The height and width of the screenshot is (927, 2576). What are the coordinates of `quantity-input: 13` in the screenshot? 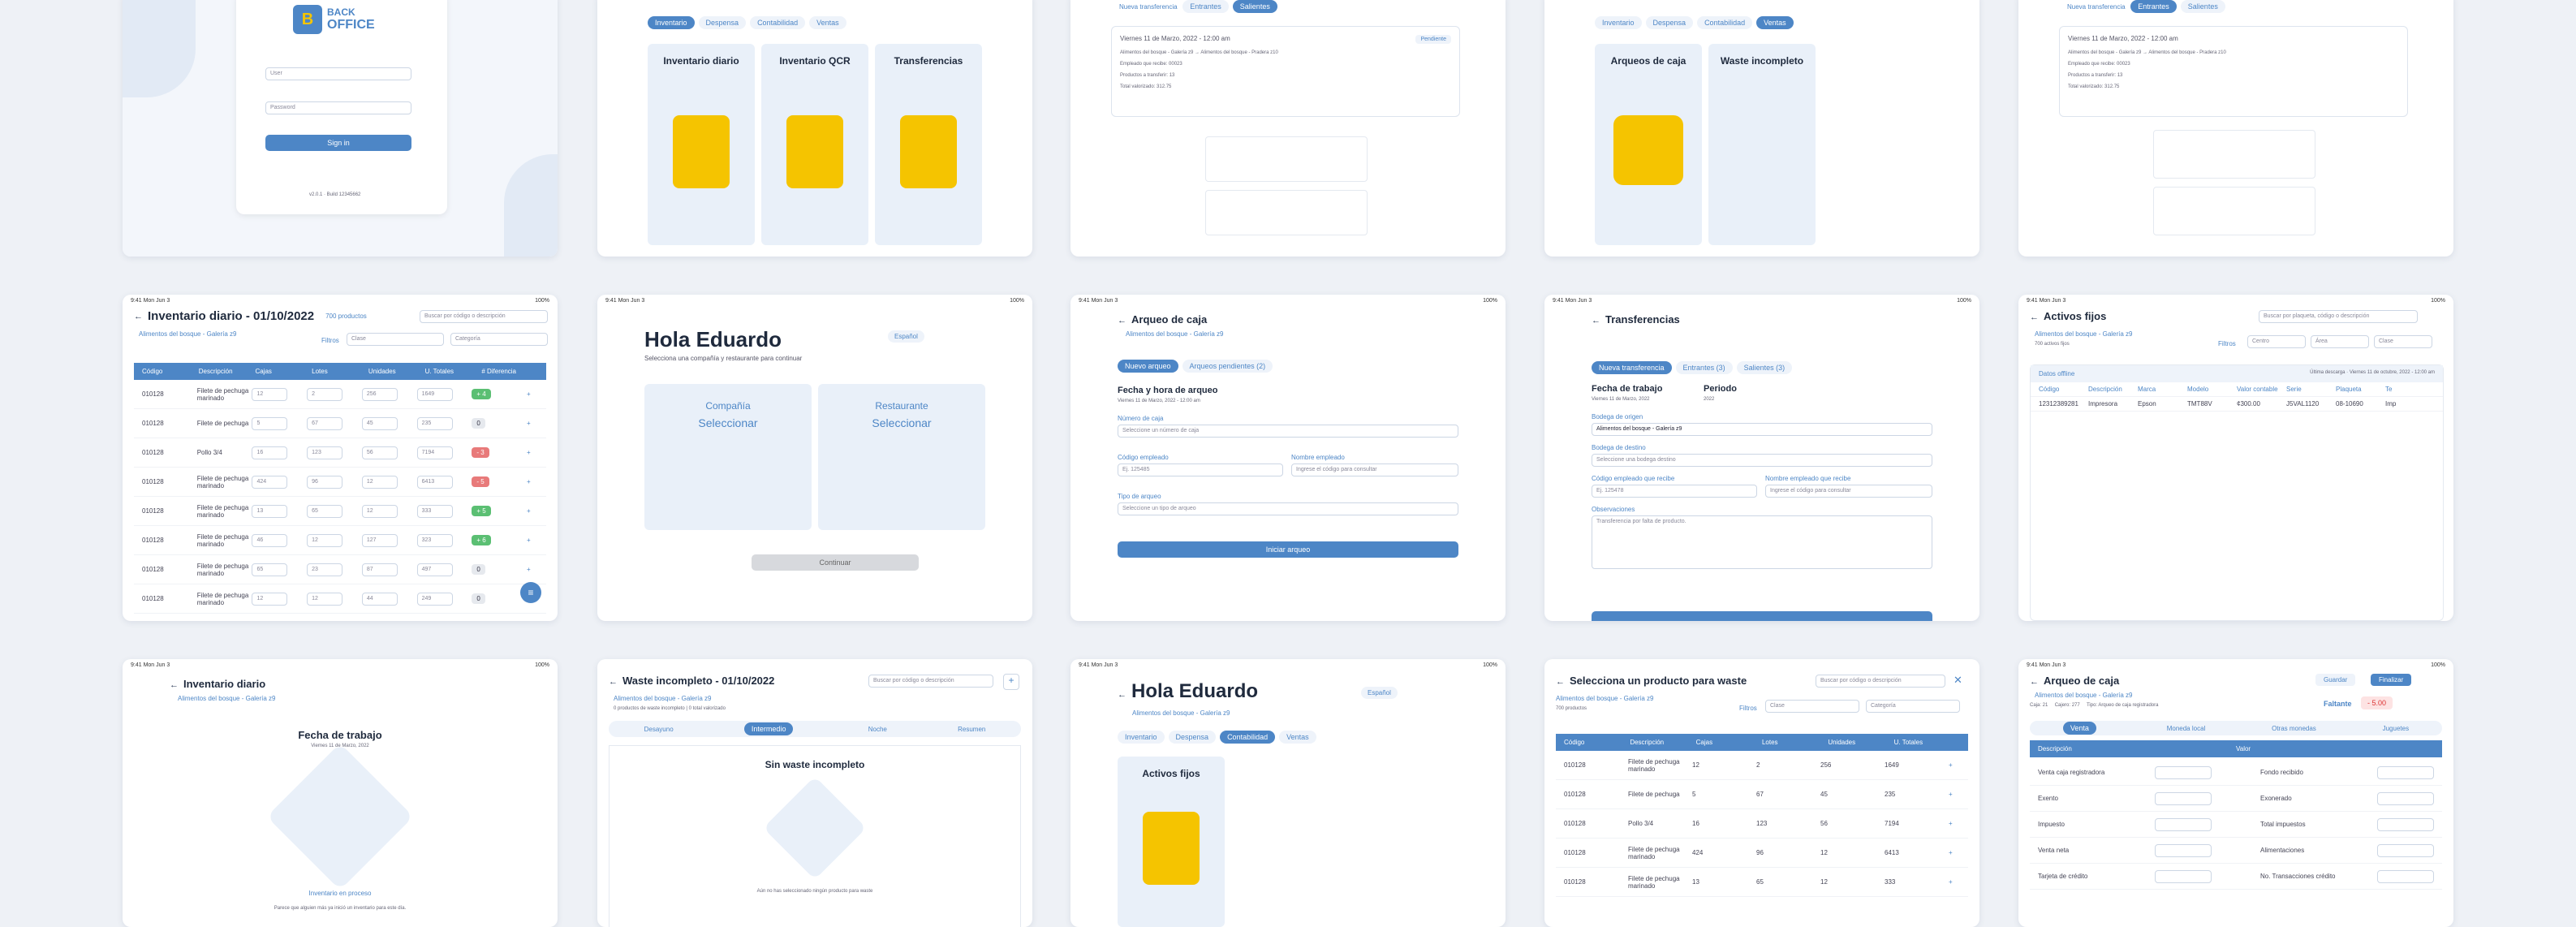 It's located at (270, 511).